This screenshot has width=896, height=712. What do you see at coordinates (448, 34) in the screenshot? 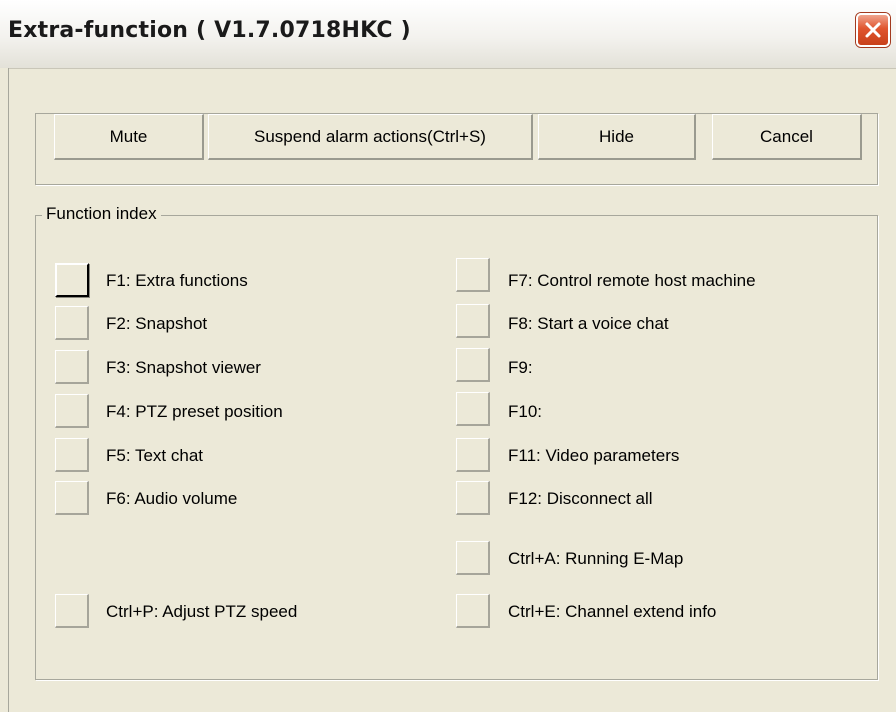
I see `title-bar: Extra-function ( V1.7.0718HKC )` at bounding box center [448, 34].